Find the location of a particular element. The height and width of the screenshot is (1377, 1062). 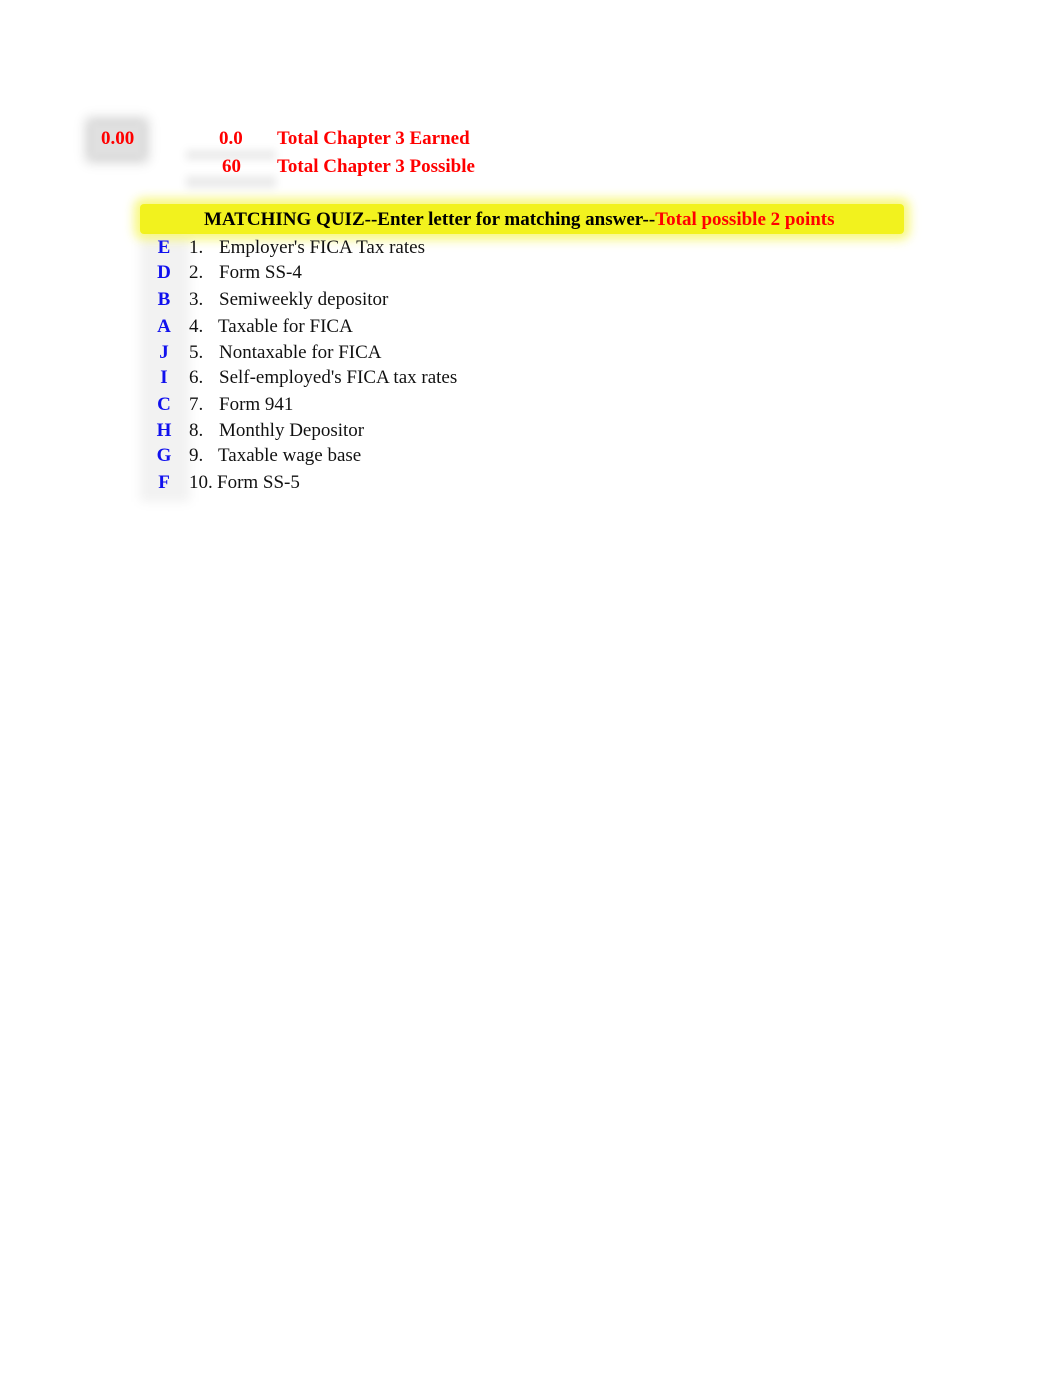

item-number: 4. is located at coordinates (196, 326).